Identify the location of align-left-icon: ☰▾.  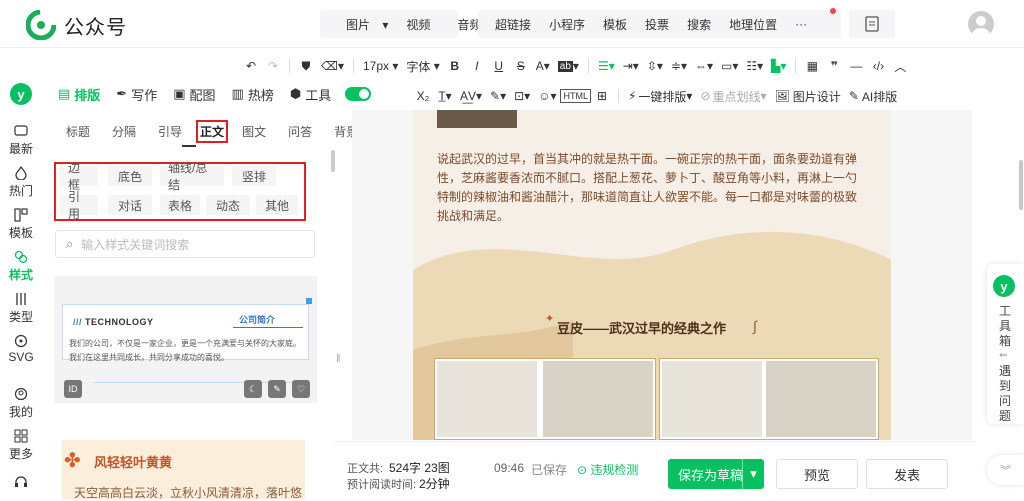
(606, 66).